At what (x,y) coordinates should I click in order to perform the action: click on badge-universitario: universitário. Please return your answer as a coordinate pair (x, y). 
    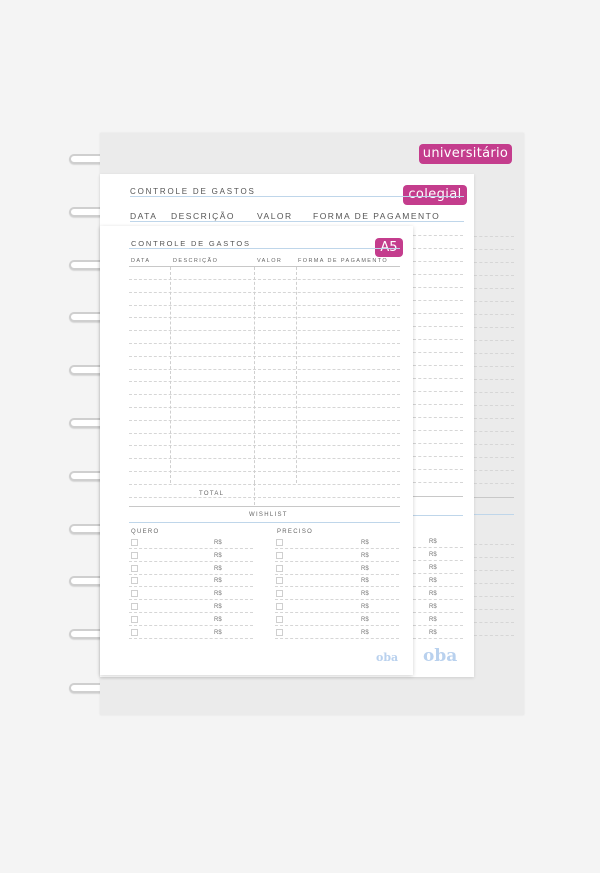
    Looking at the image, I should click on (465, 154).